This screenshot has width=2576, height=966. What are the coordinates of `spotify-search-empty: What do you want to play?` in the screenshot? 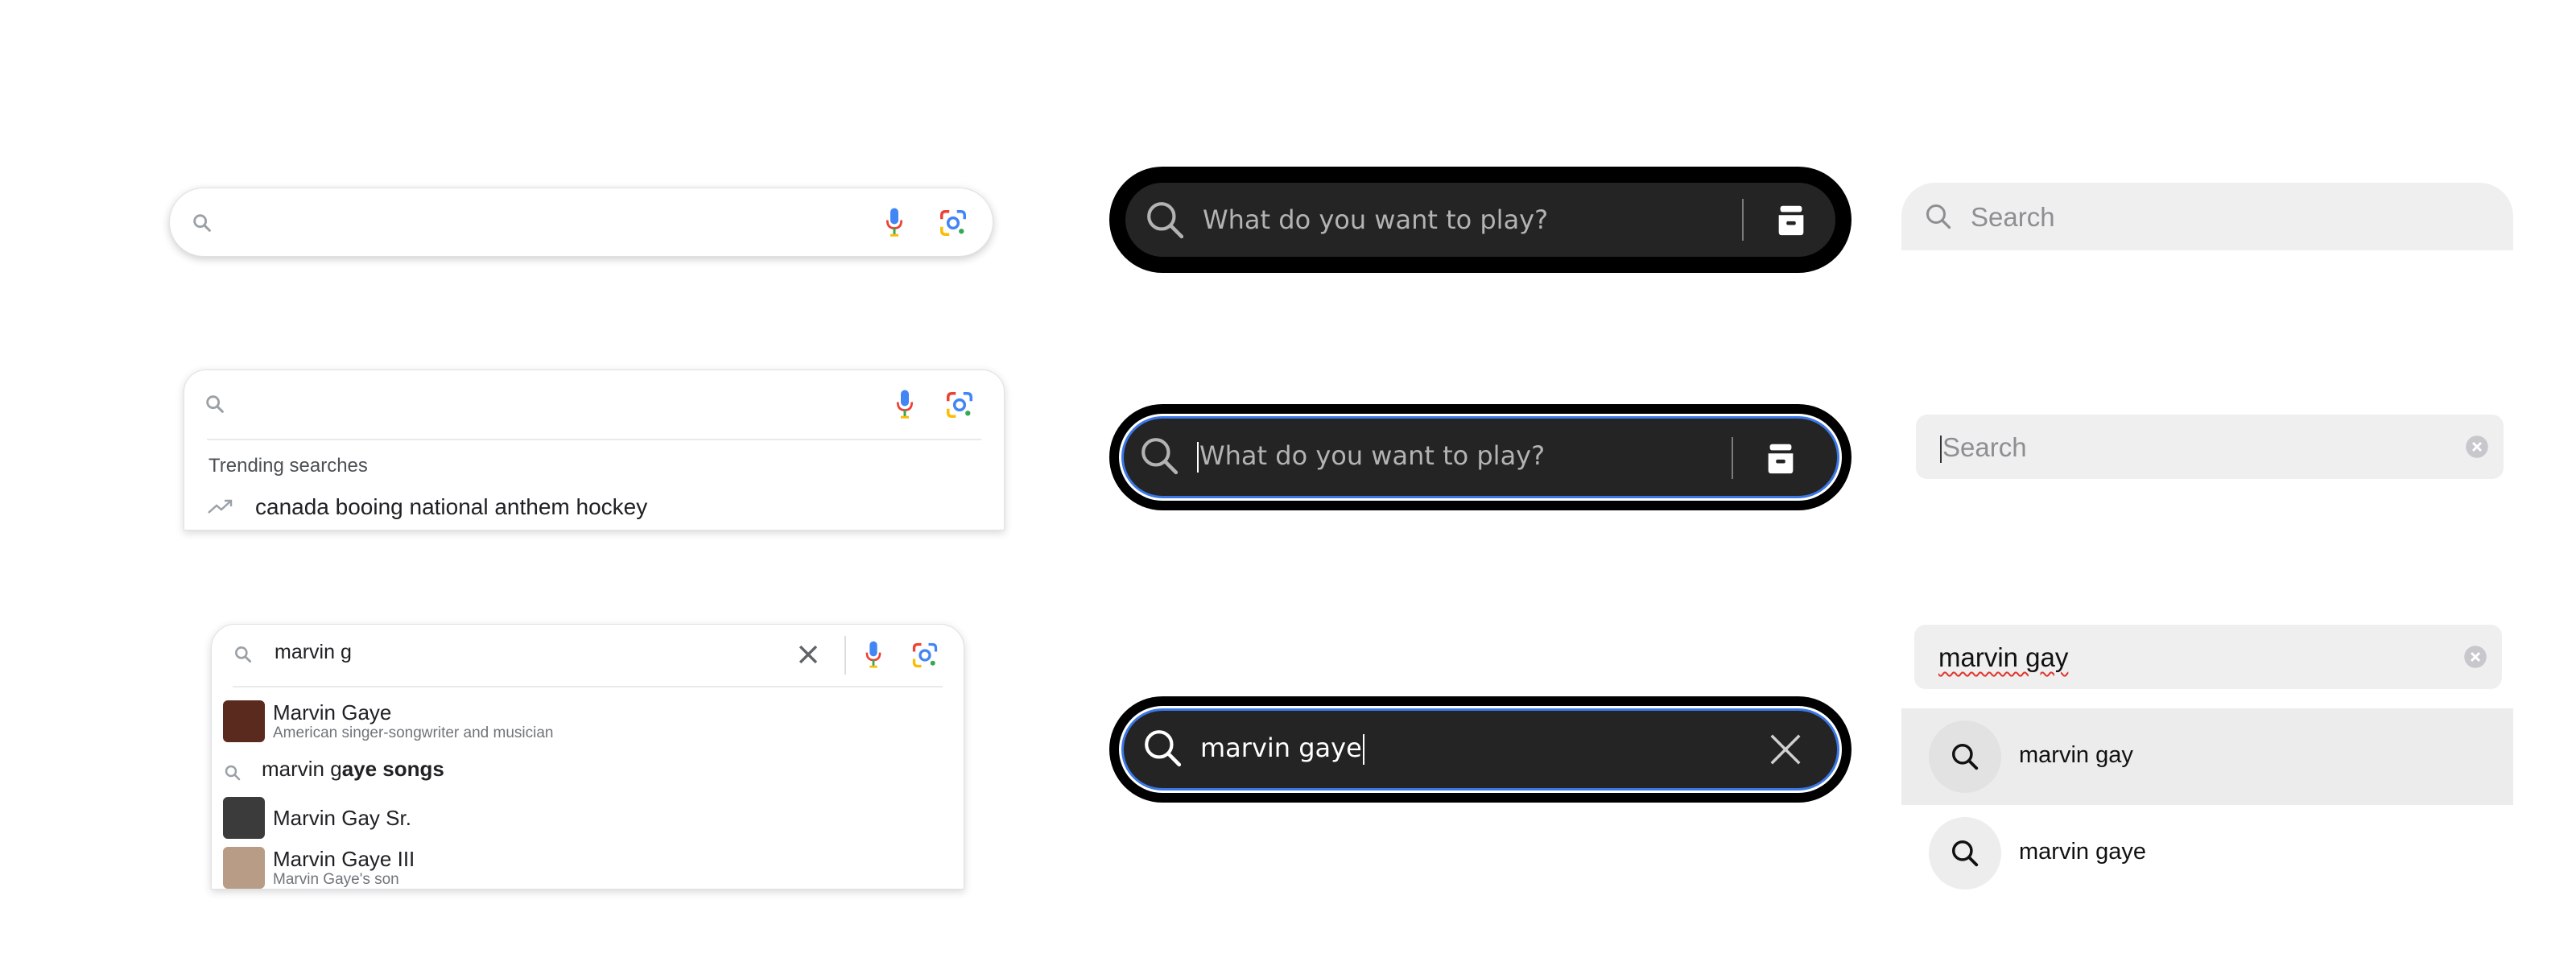 It's located at (1480, 220).